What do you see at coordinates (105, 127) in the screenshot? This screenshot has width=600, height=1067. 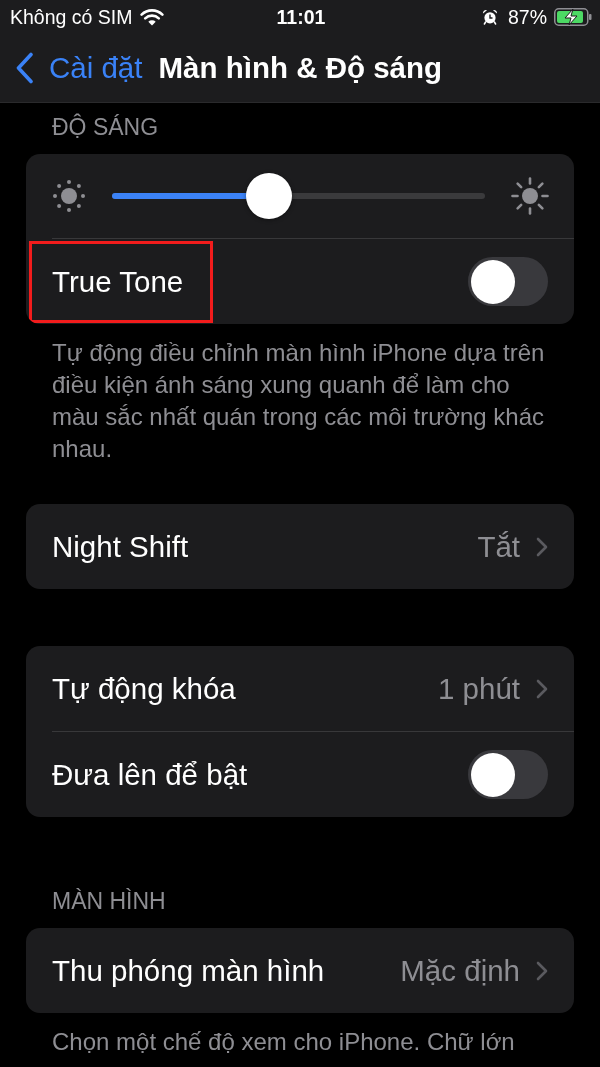 I see `section-header: ĐỘ SÁNG` at bounding box center [105, 127].